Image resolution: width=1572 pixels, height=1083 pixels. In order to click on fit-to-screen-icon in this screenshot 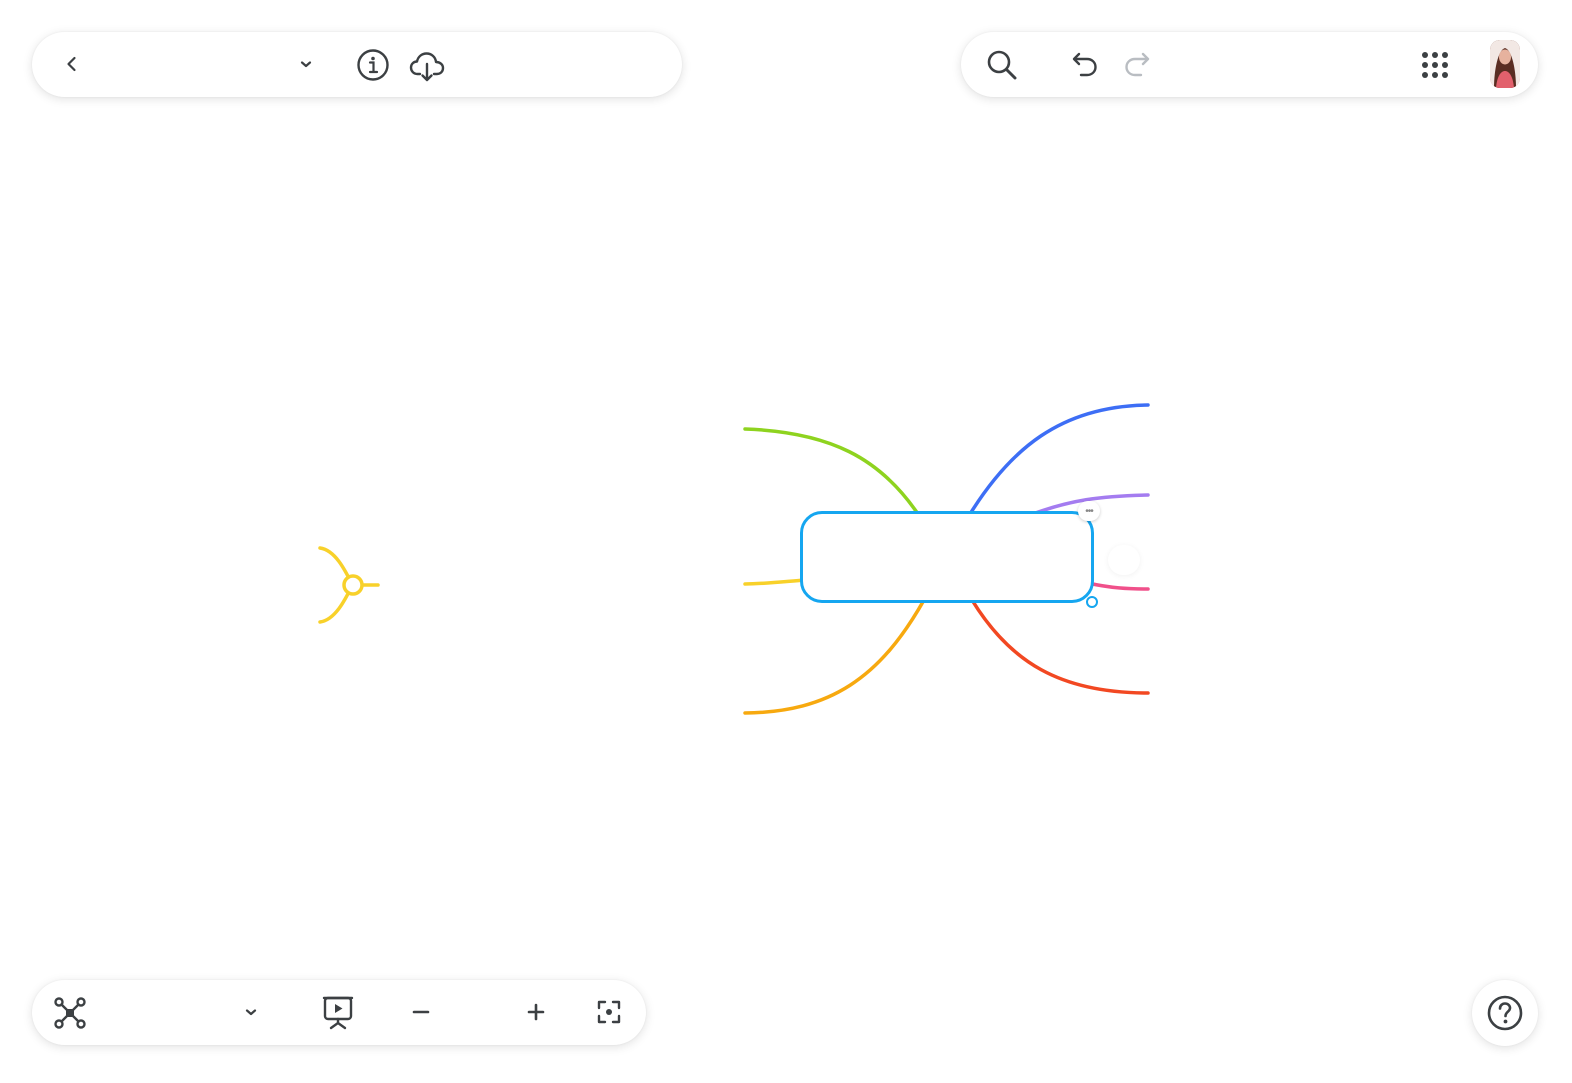, I will do `click(609, 1012)`.